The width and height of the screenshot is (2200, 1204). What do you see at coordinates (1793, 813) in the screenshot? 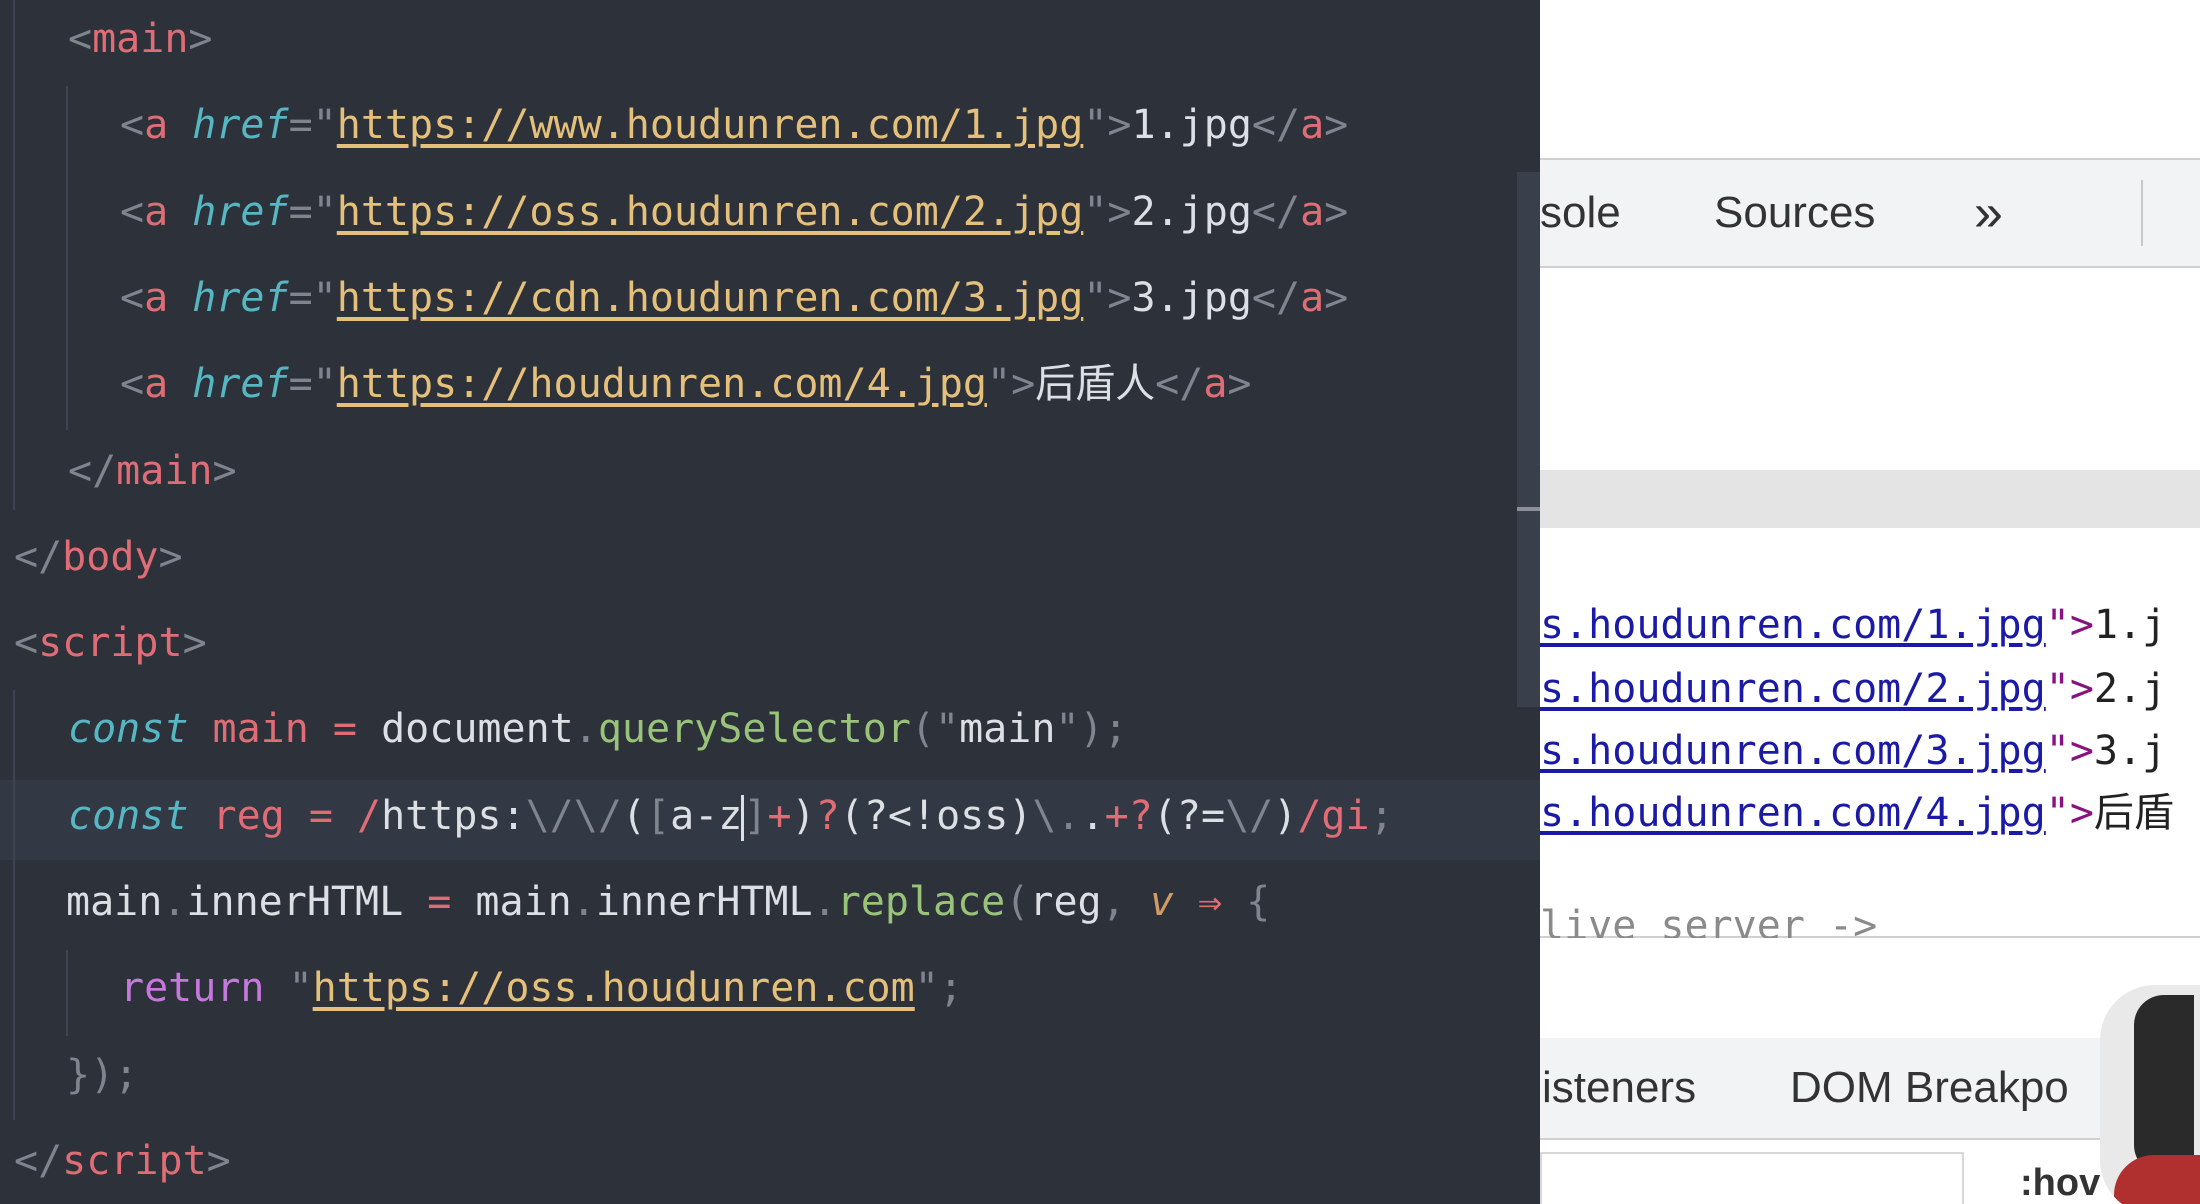
I see `dom-href-link: s.houdunren.com/4.jpg` at bounding box center [1793, 813].